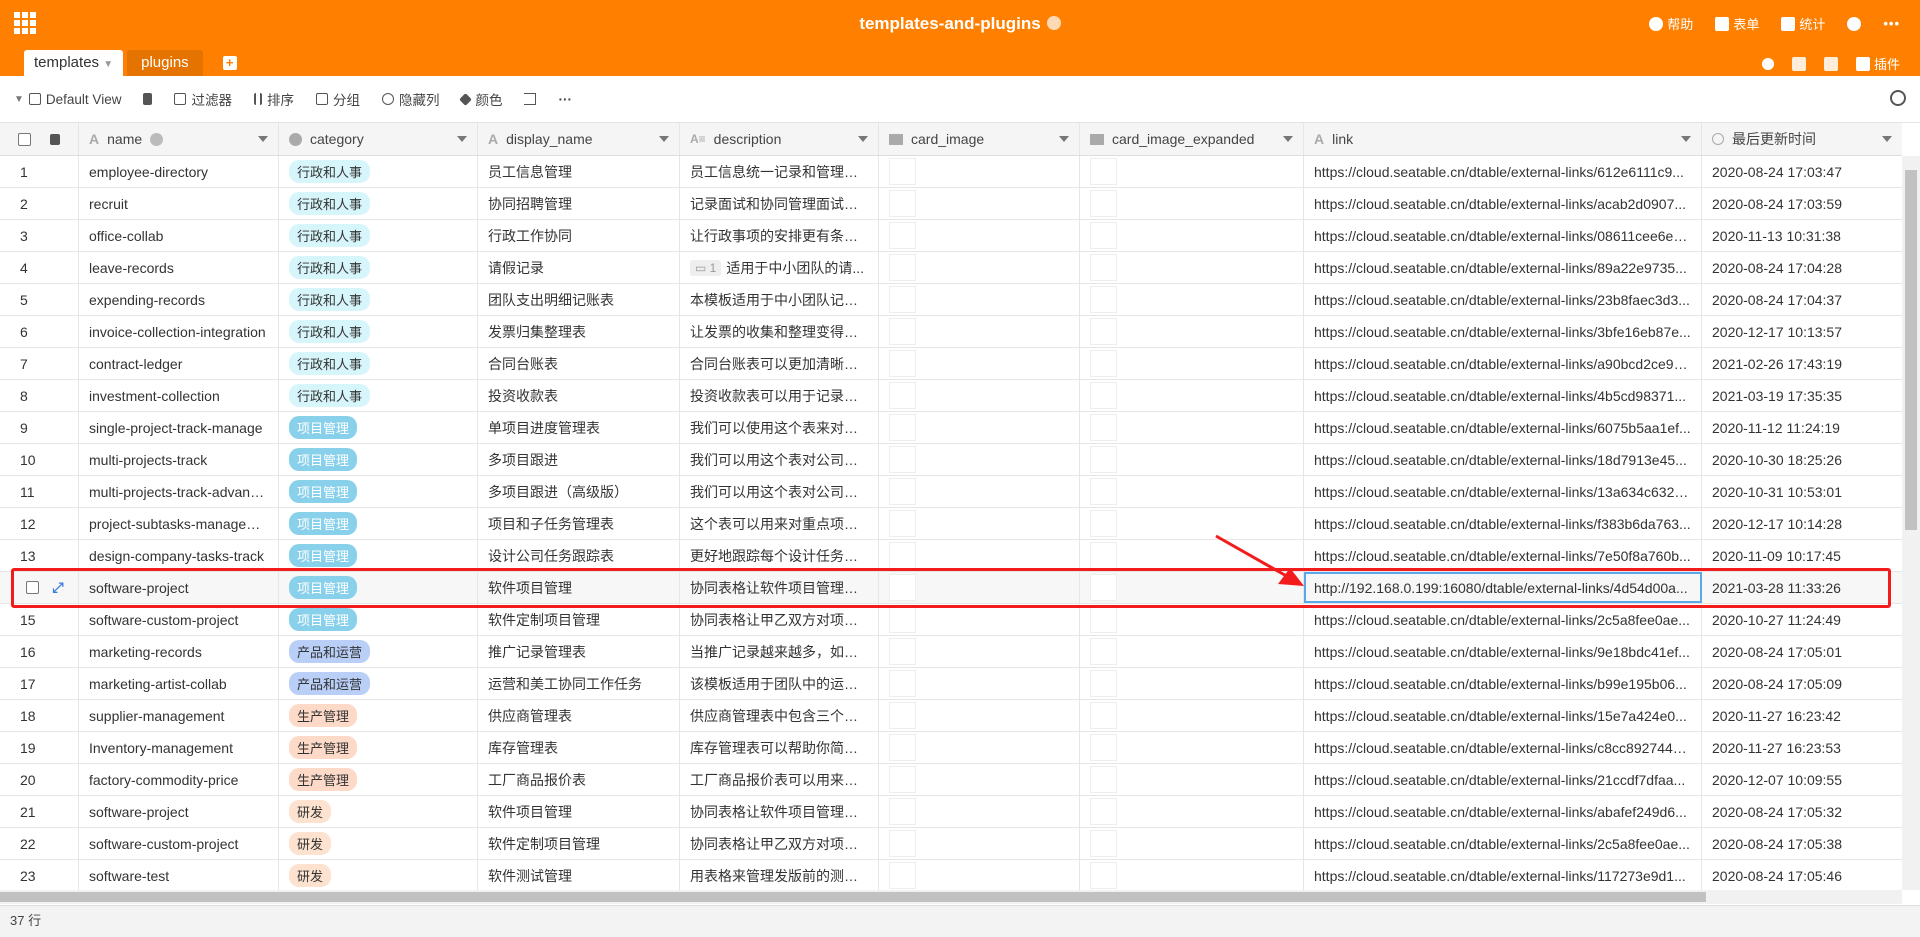 The height and width of the screenshot is (937, 1920). What do you see at coordinates (378, 651) in the screenshot?
I see `cell-category: 产品和运营` at bounding box center [378, 651].